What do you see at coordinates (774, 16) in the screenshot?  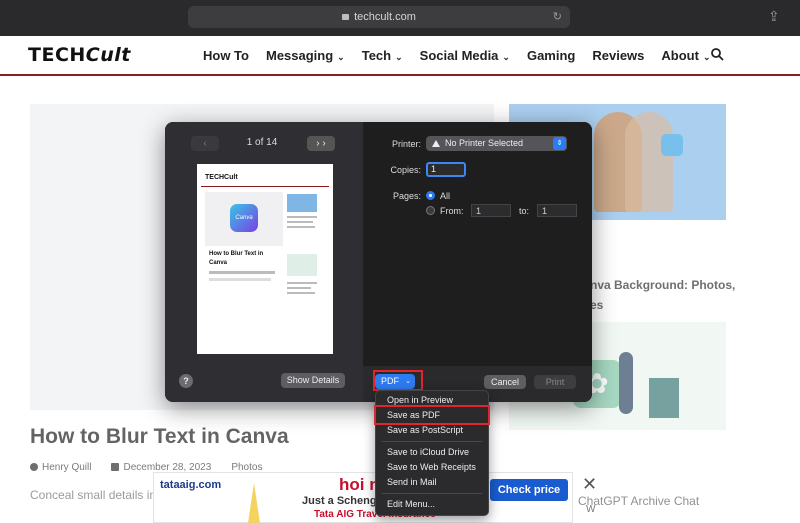 I see `share-icon: ⇪` at bounding box center [774, 16].